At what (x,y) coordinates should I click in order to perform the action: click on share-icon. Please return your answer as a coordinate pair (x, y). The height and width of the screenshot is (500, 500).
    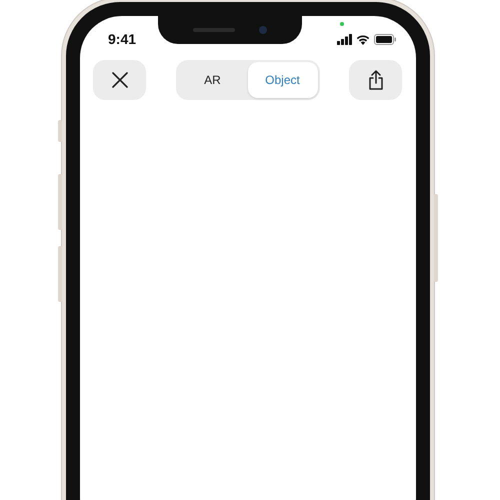
    Looking at the image, I should click on (376, 80).